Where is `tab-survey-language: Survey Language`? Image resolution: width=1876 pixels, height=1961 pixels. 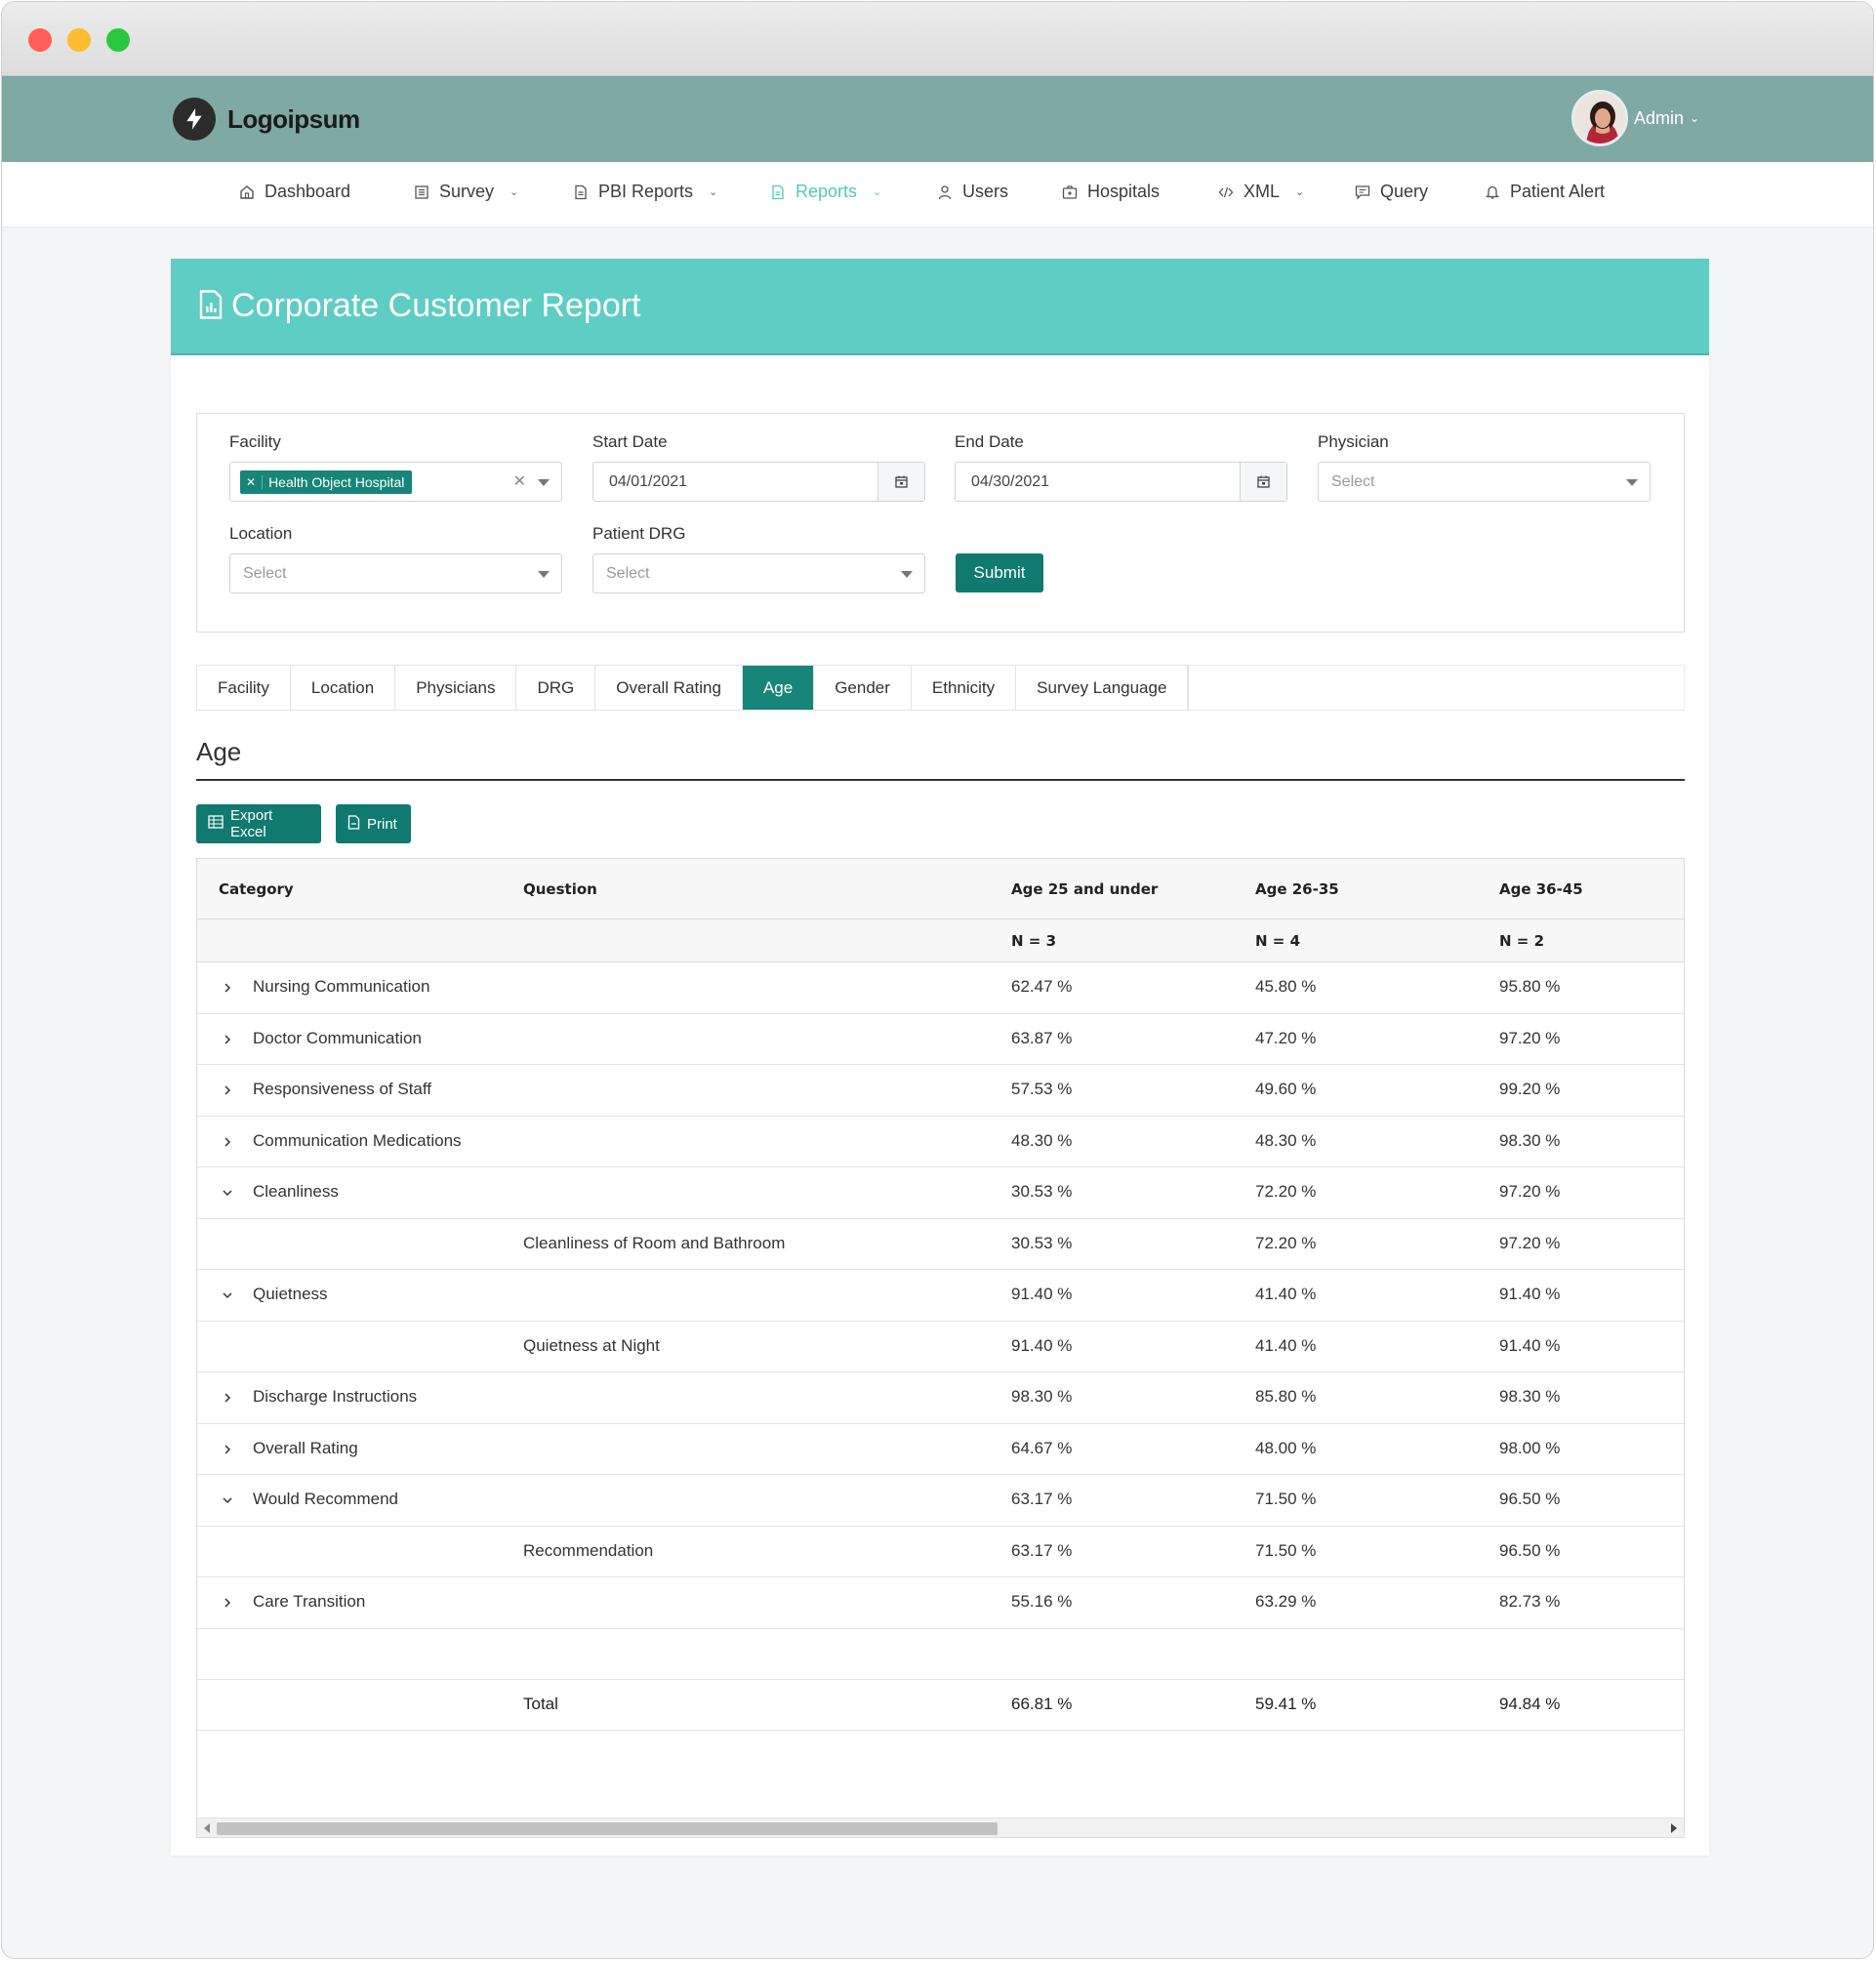
tab-survey-language: Survey Language is located at coordinates (1102, 688).